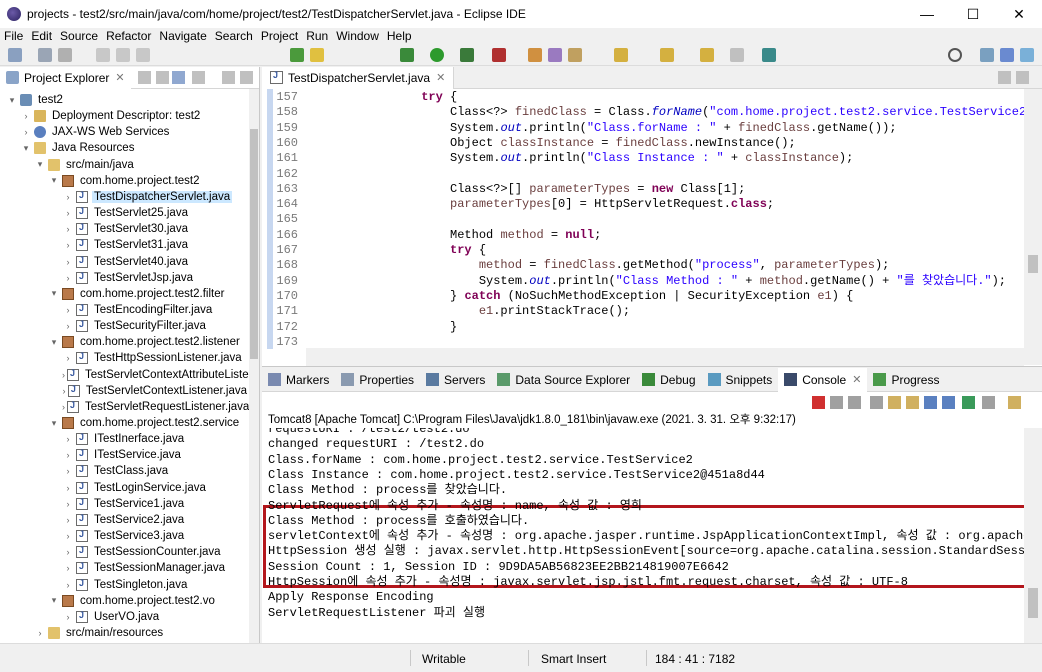 The height and width of the screenshot is (672, 1042). Describe the element at coordinates (124, 132) in the screenshot. I see `tree-item: › JAX-WS Web Services` at that location.